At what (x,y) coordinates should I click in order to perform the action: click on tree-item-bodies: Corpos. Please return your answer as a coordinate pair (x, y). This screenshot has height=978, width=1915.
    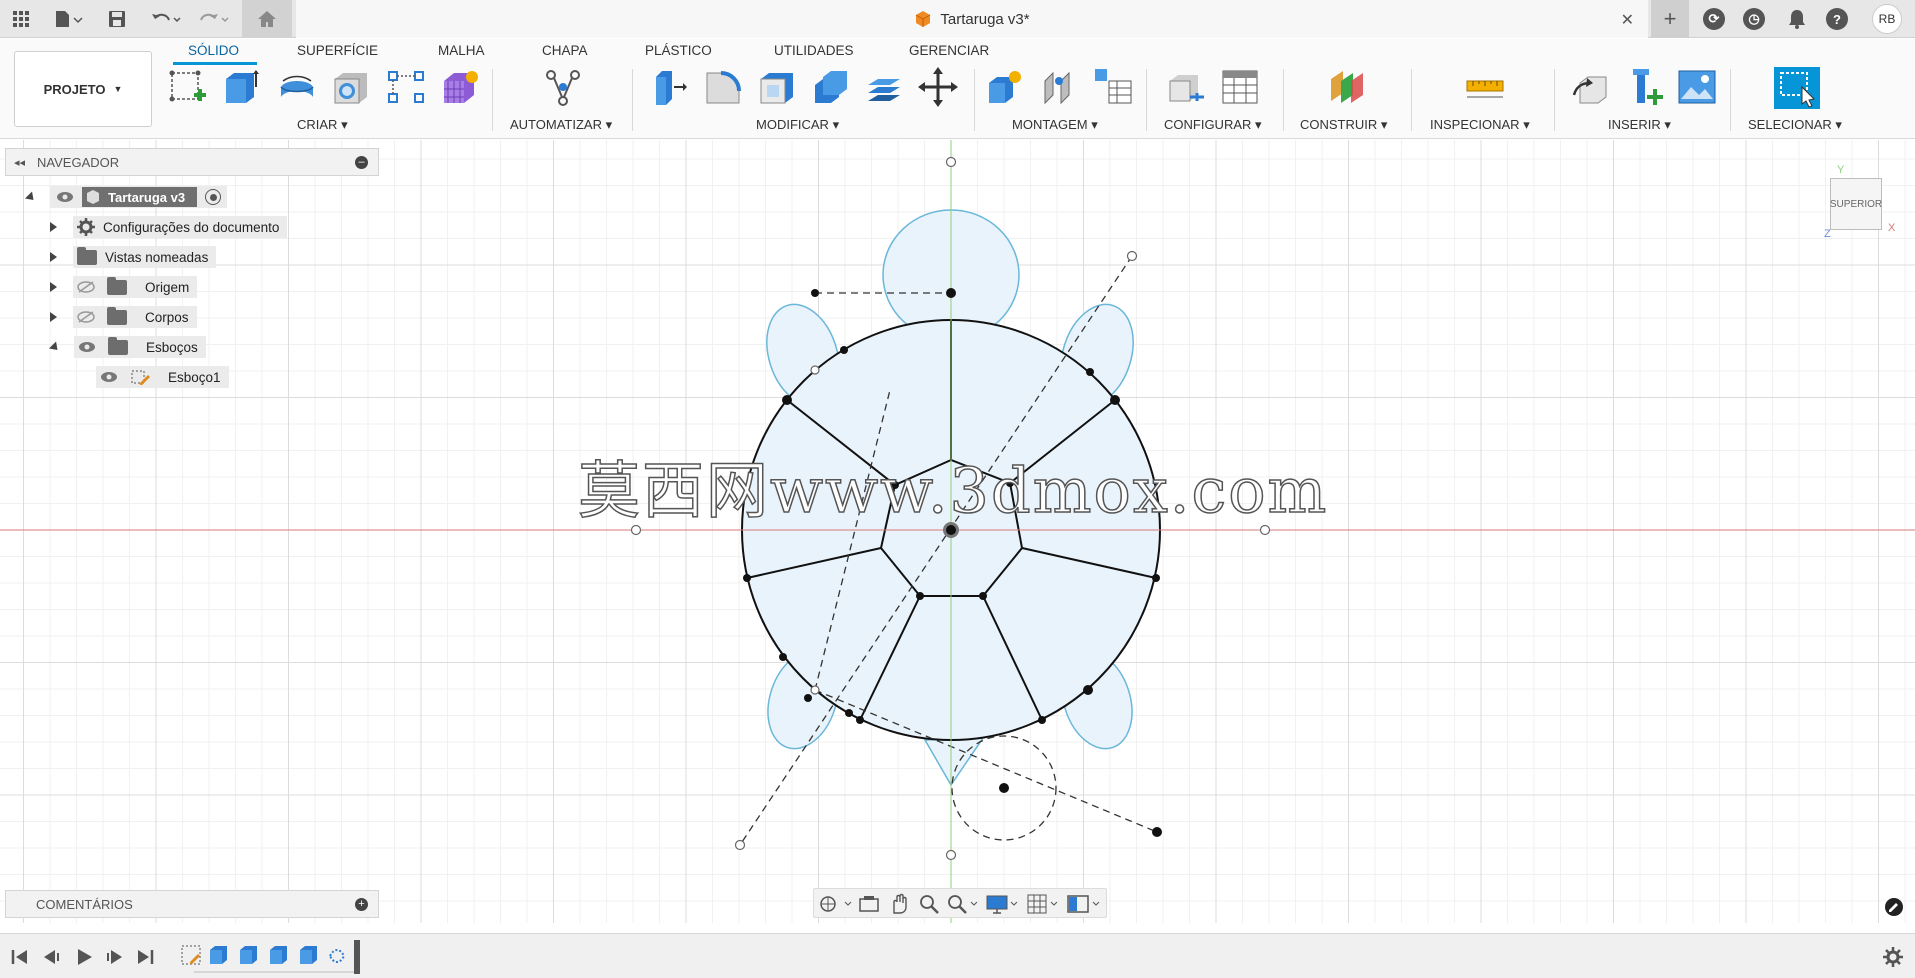
    Looking at the image, I should click on (123, 317).